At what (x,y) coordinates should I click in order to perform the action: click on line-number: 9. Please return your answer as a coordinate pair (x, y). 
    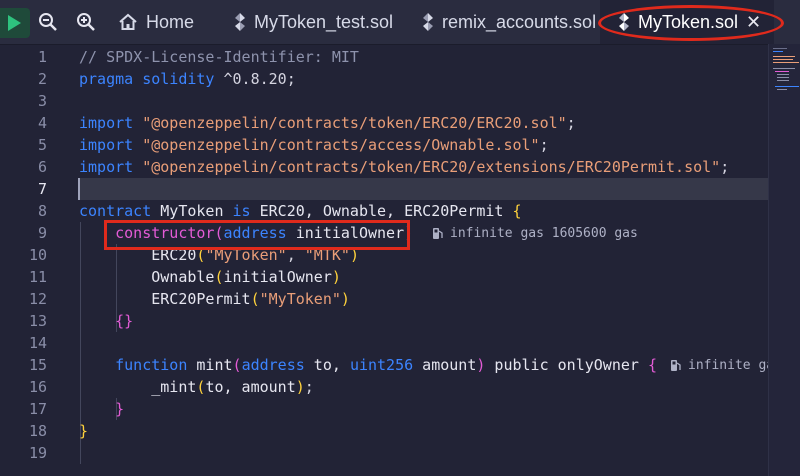
    Looking at the image, I should click on (42, 233).